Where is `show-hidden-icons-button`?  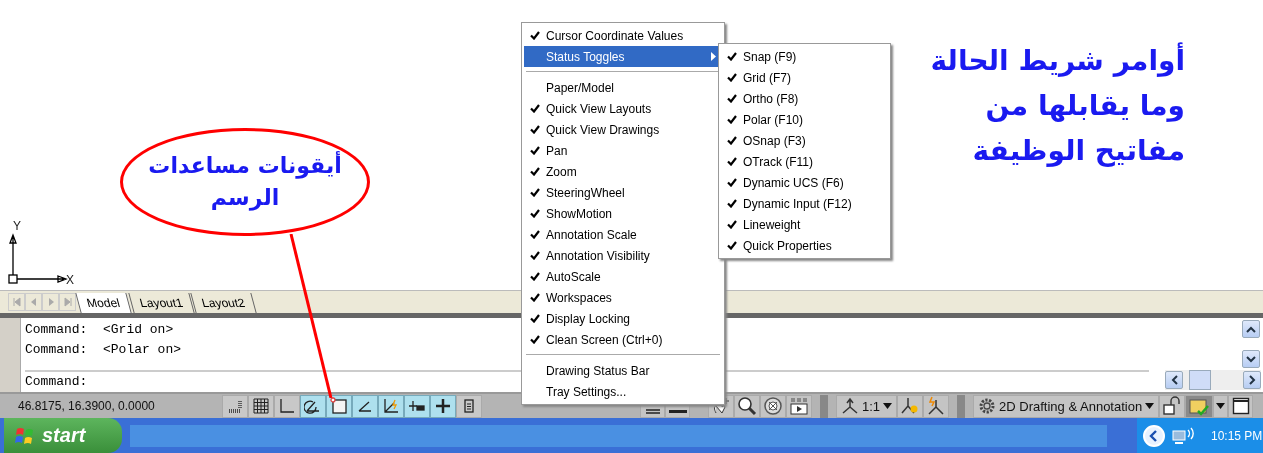 show-hidden-icons-button is located at coordinates (1154, 435).